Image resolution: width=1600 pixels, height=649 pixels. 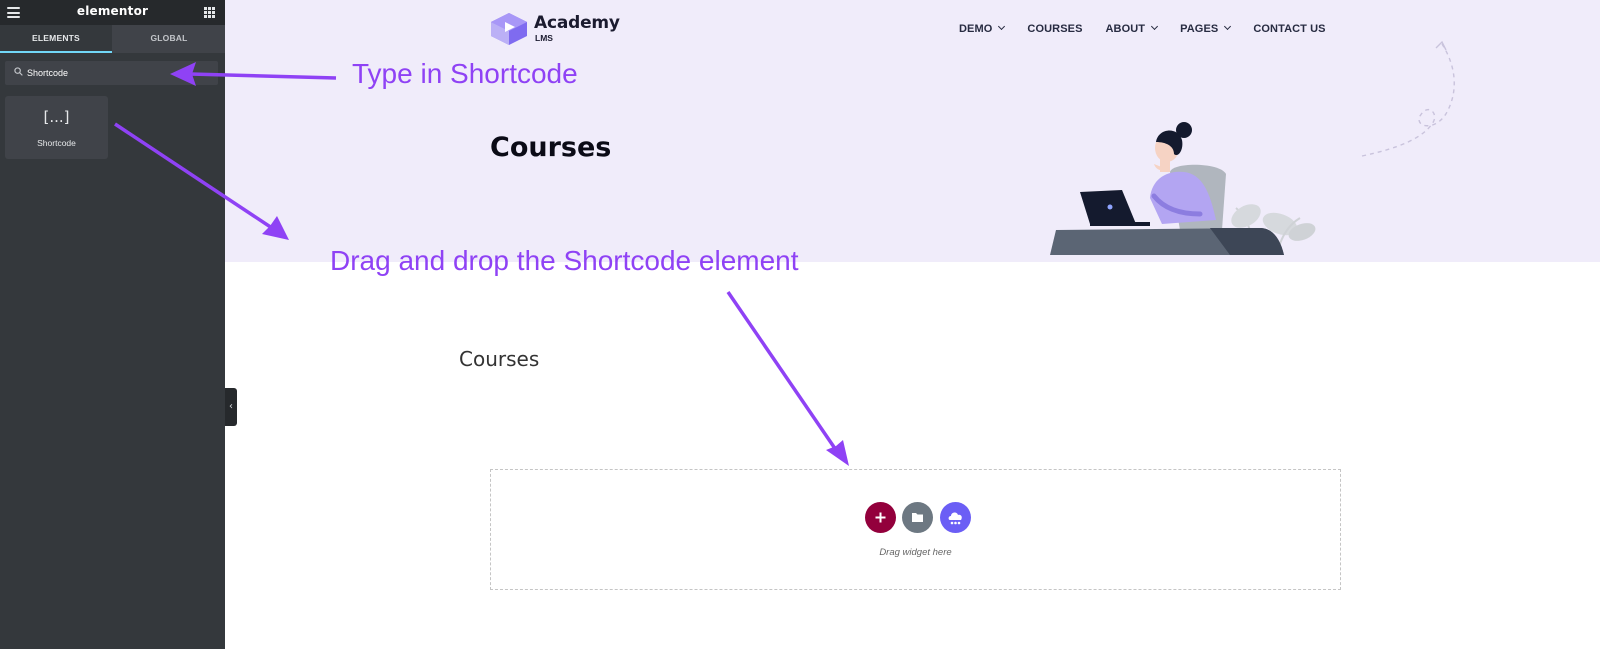 What do you see at coordinates (782, 371) in the screenshot?
I see `arrow-to-dropzone` at bounding box center [782, 371].